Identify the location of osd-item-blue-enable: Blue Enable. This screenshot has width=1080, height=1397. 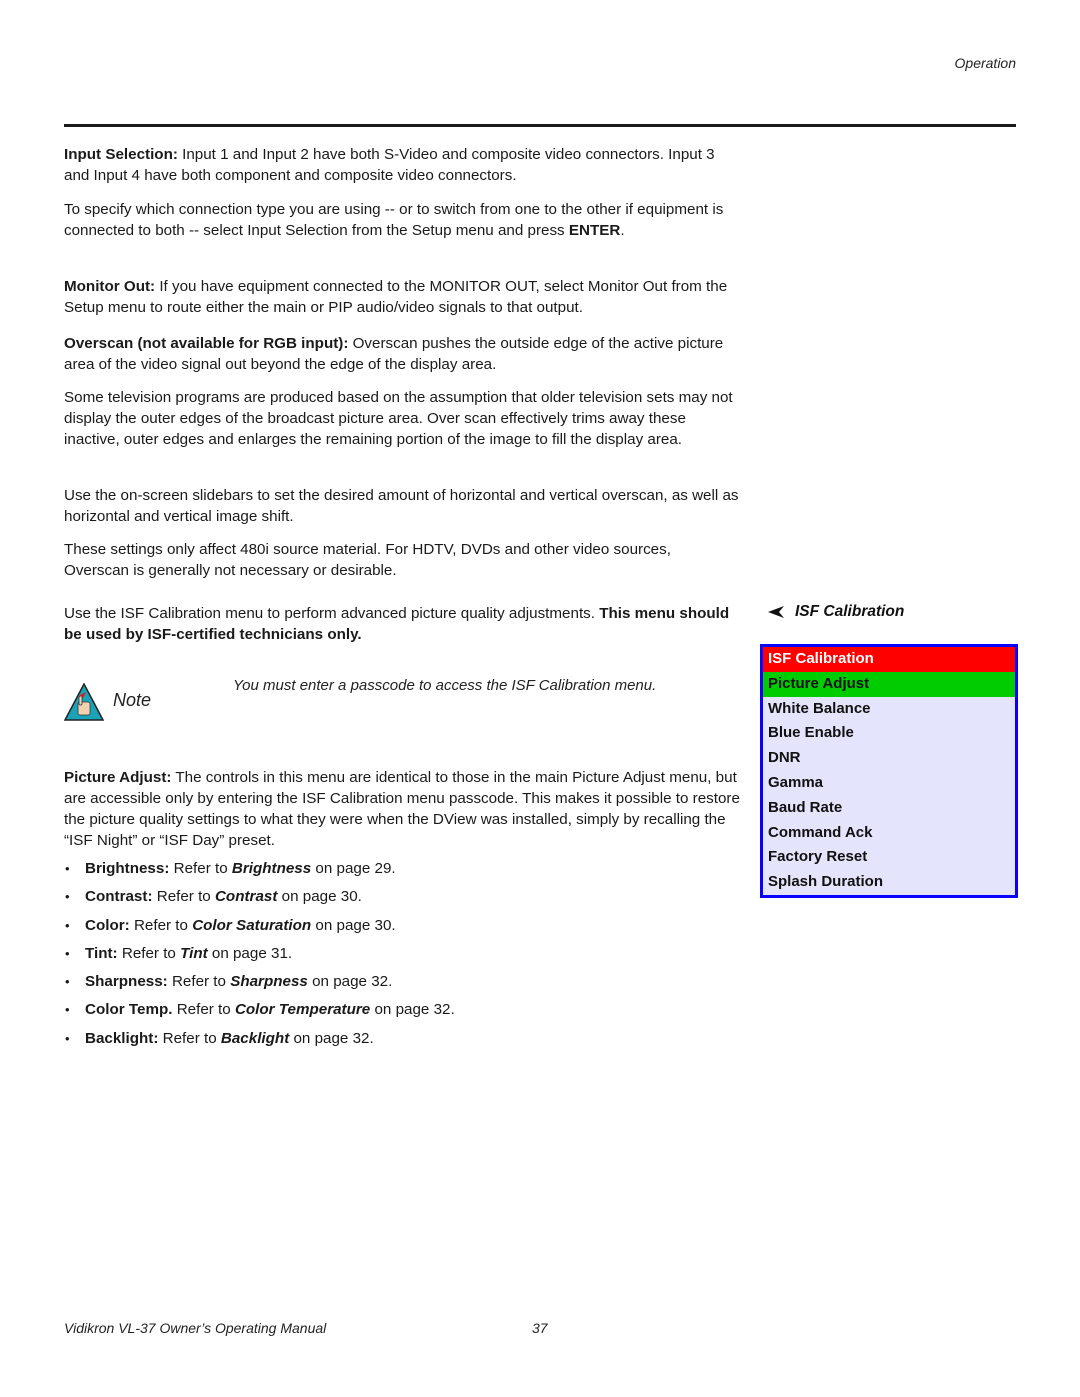
(889, 733).